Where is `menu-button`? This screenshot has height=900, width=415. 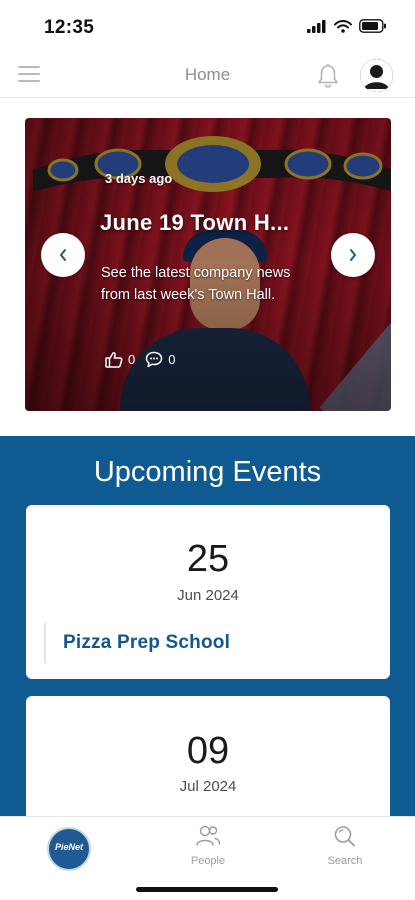 menu-button is located at coordinates (29, 75).